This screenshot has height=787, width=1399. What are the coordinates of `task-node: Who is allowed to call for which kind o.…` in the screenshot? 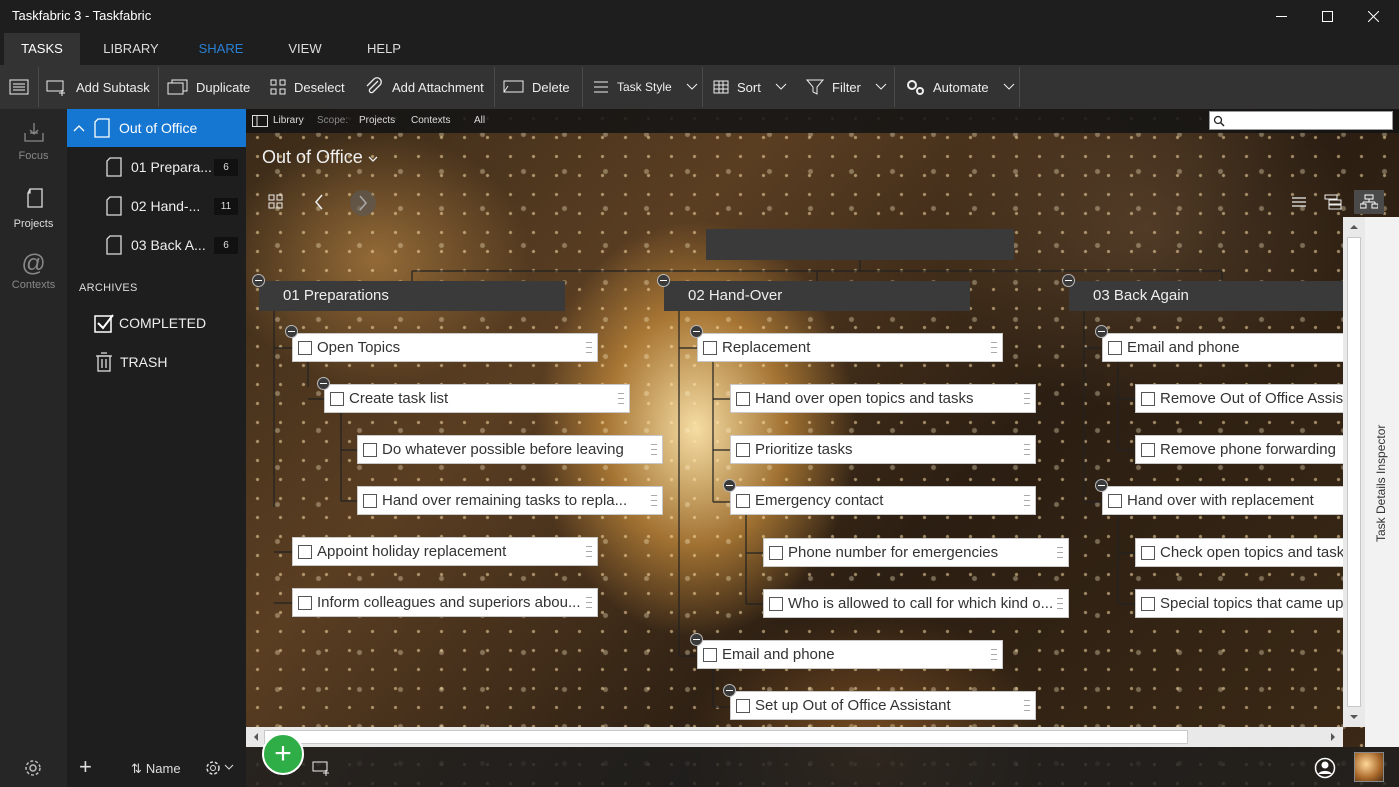 It's located at (916, 603).